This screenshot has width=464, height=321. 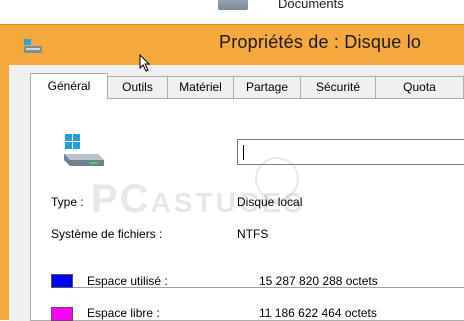 I want to click on free-space-swatch, so click(x=62, y=314).